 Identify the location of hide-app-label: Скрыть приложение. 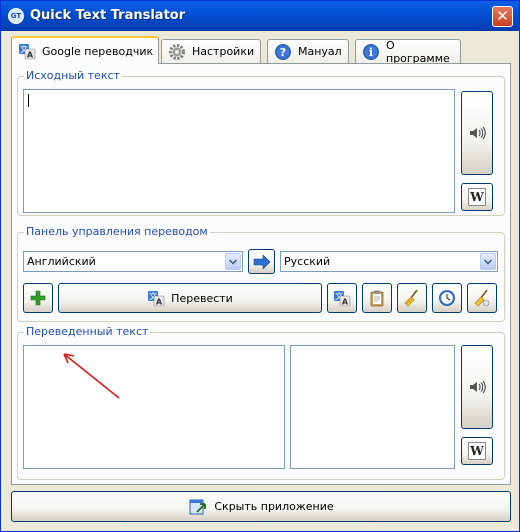
(274, 506).